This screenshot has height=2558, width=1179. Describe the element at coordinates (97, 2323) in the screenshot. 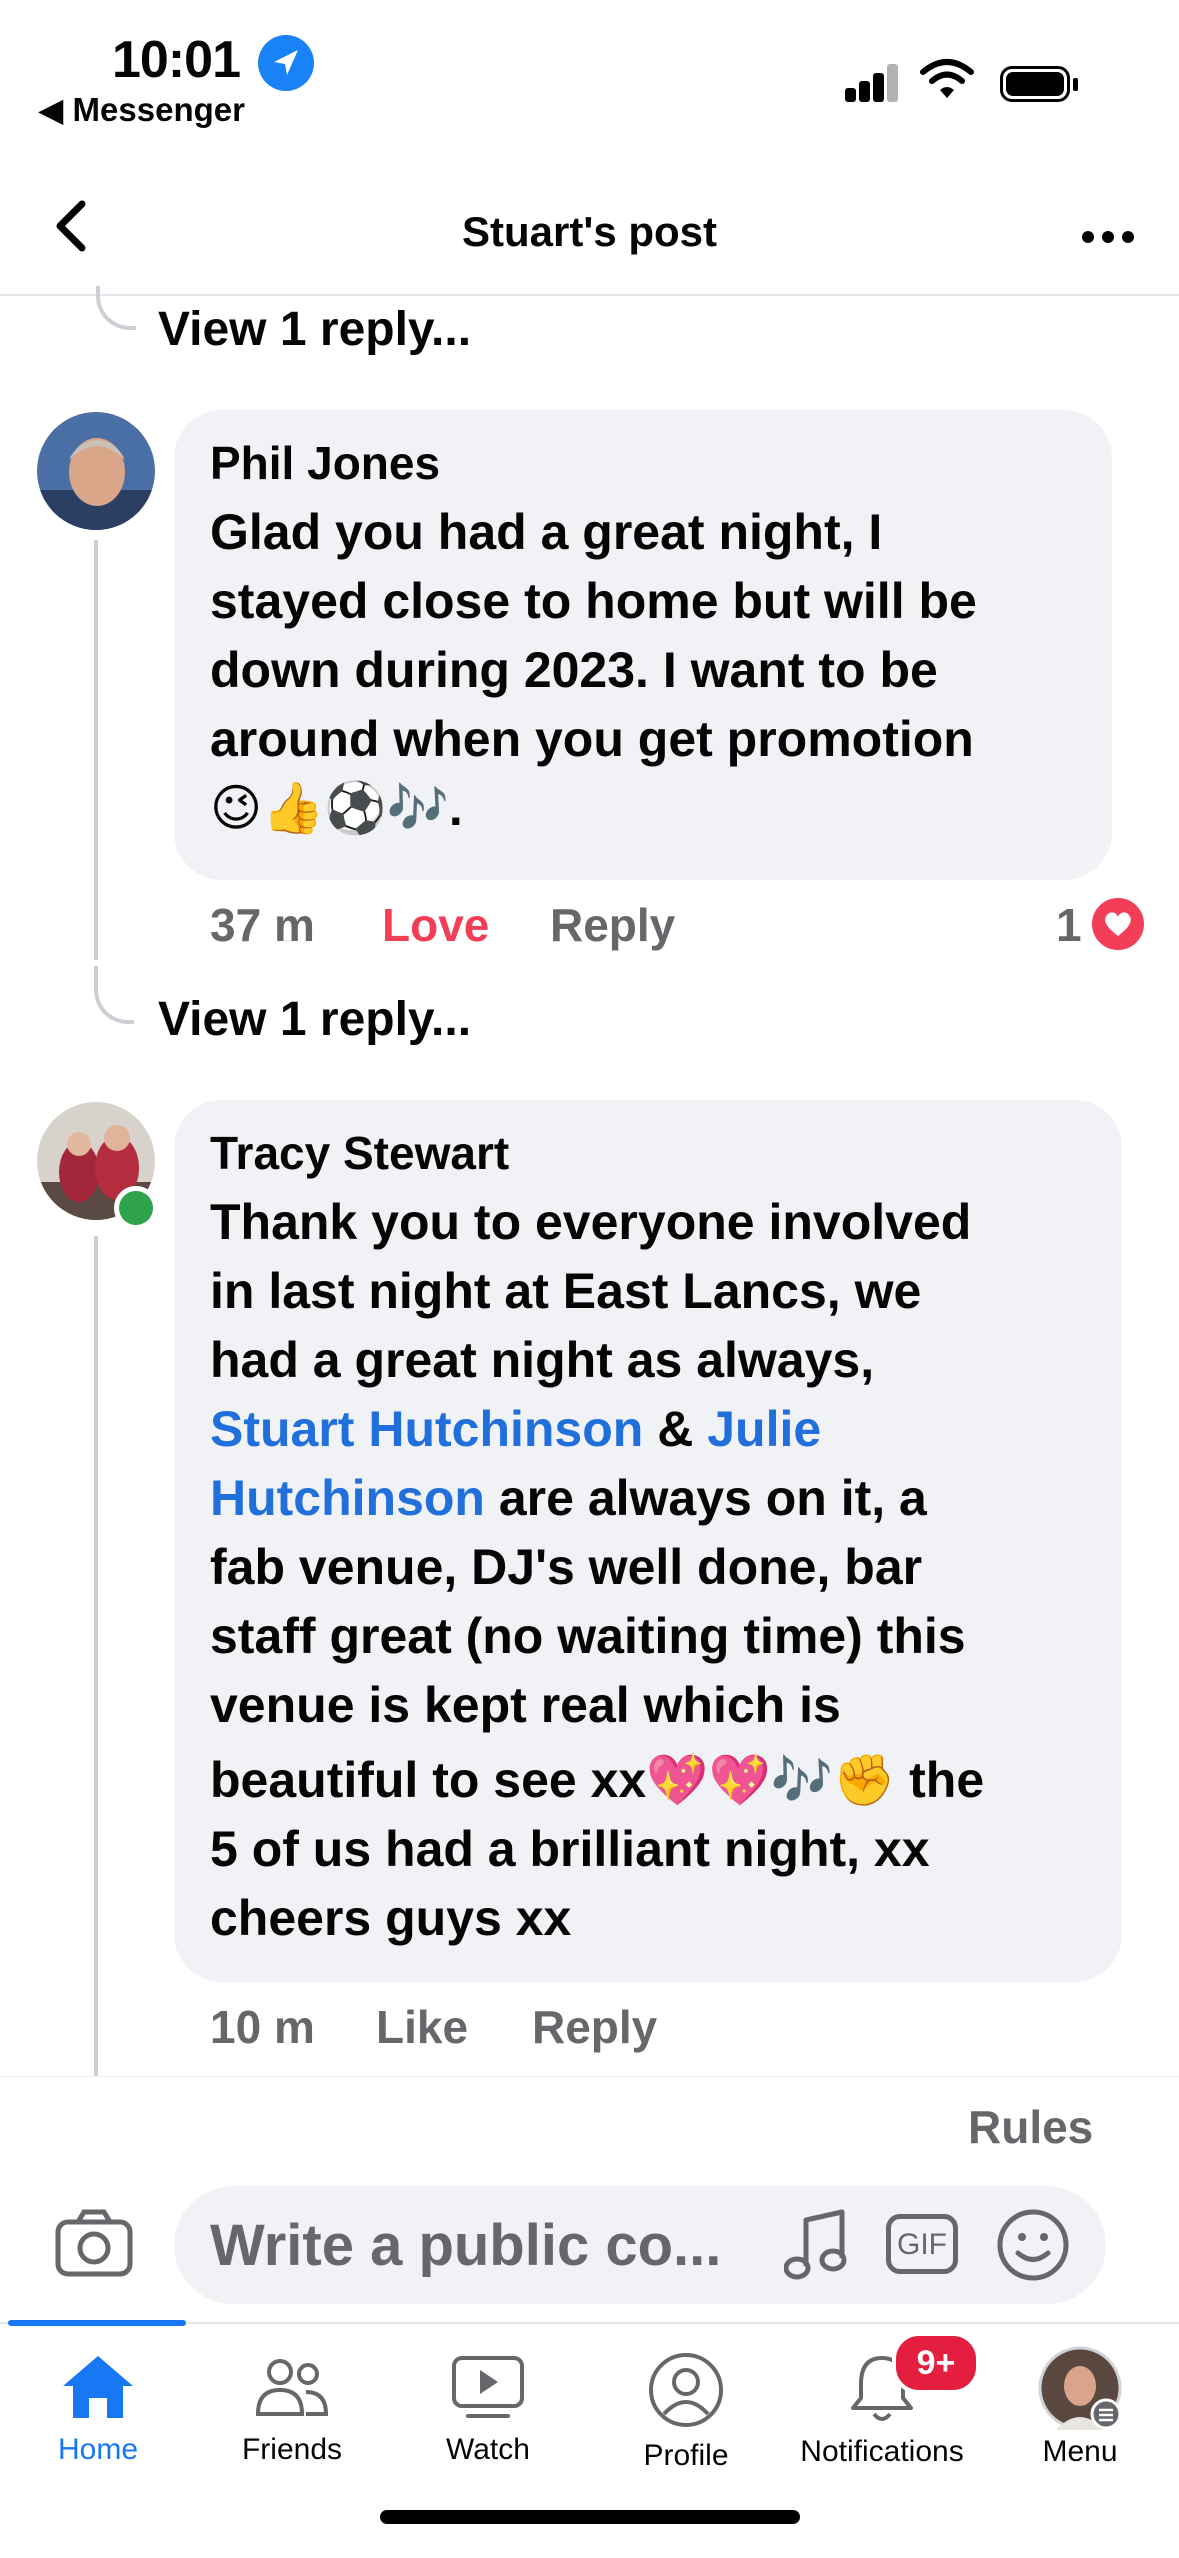

I see `active-tab-indicator` at that location.